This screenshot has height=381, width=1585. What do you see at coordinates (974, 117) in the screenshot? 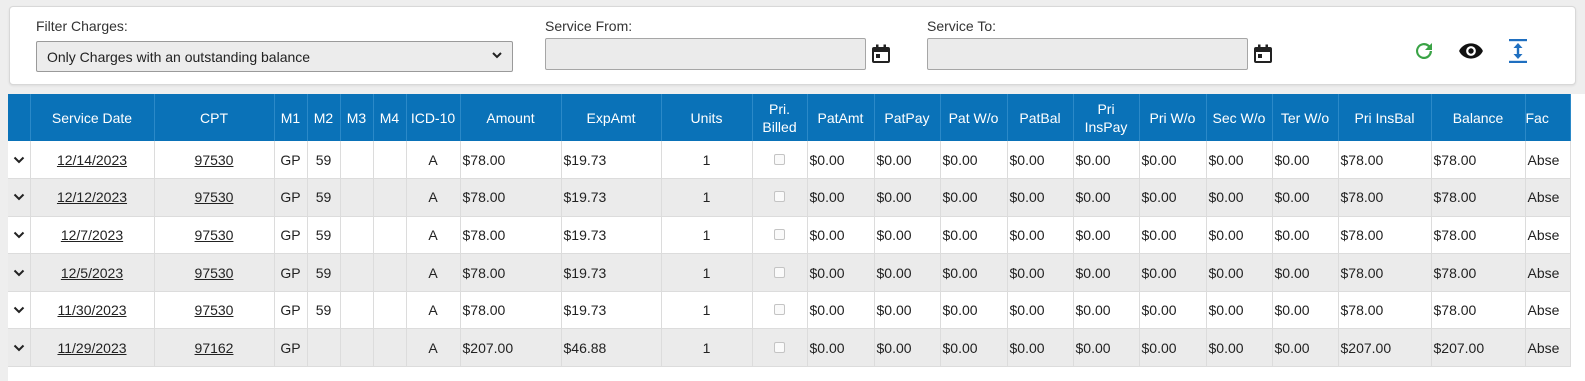
I see `column-header: Pat W/o` at bounding box center [974, 117].